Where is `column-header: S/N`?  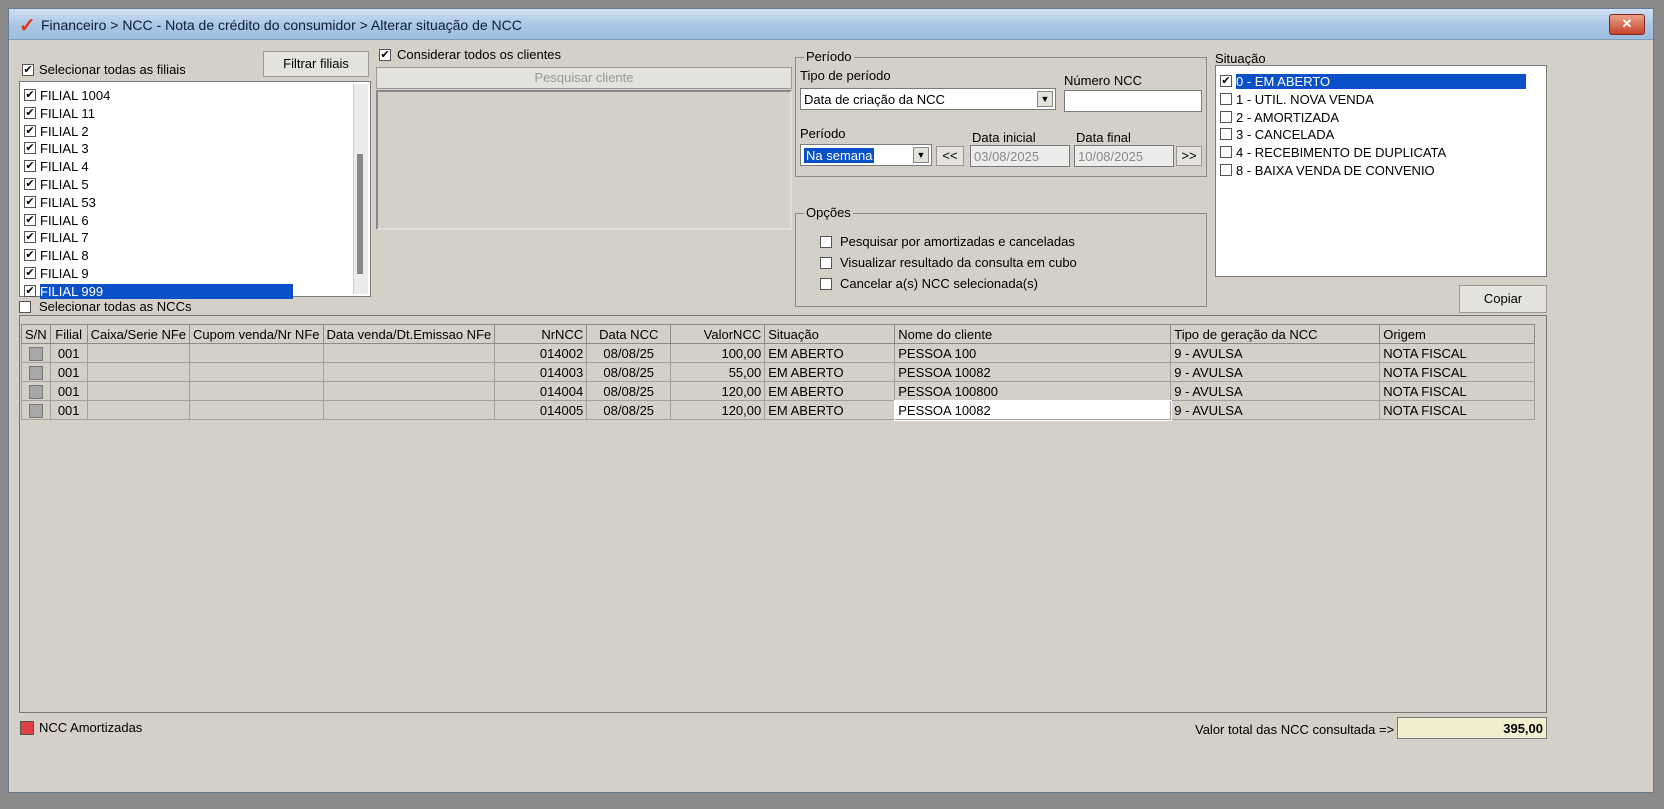
column-header: S/N is located at coordinates (36, 334).